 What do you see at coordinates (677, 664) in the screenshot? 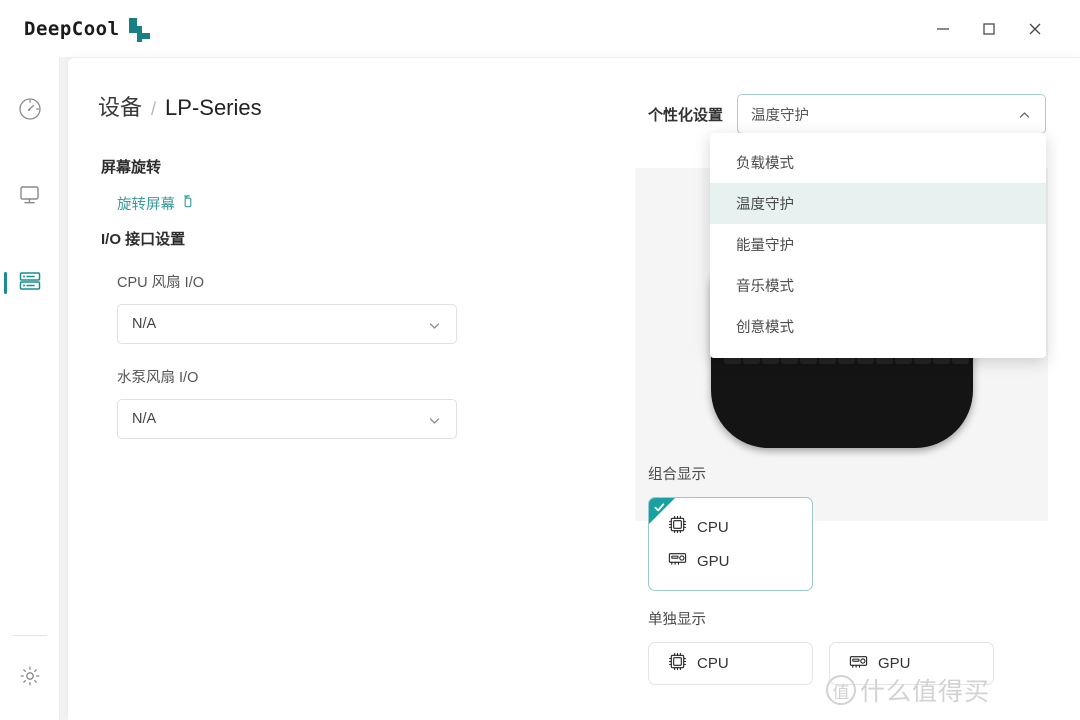
I see `cpu-chip-icon` at bounding box center [677, 664].